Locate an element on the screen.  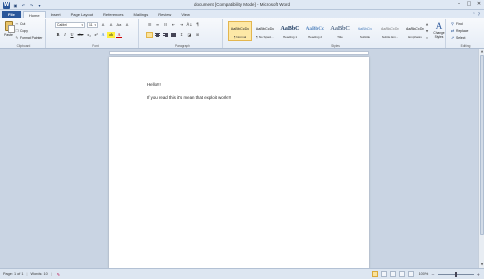
change-styles-button: A Change Styles is located at coordinates (439, 32).